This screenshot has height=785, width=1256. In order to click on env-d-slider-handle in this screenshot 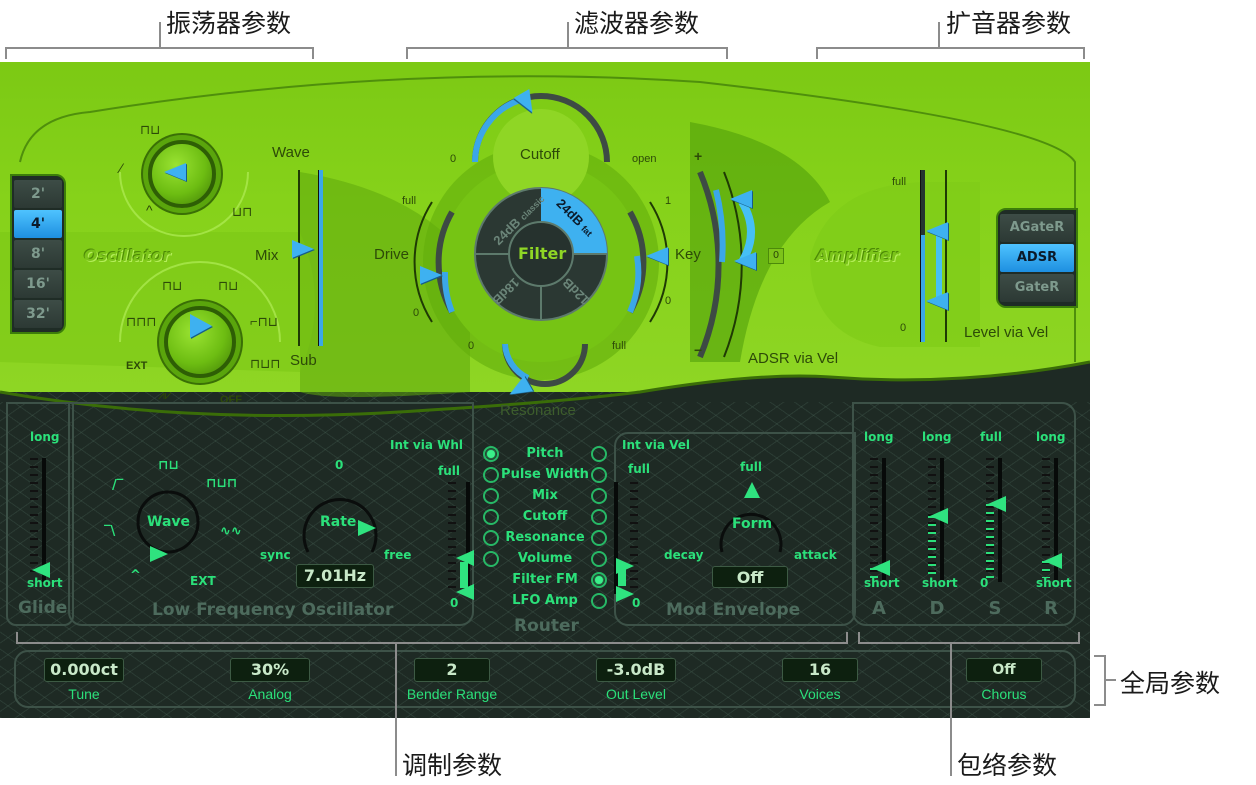, I will do `click(939, 515)`.